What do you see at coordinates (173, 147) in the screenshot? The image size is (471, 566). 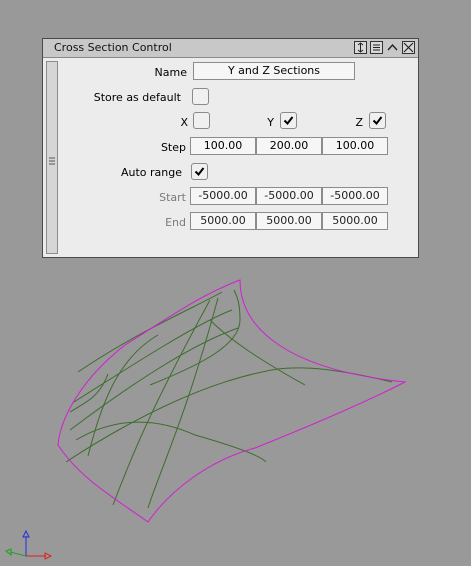 I see `step-label: Step` at bounding box center [173, 147].